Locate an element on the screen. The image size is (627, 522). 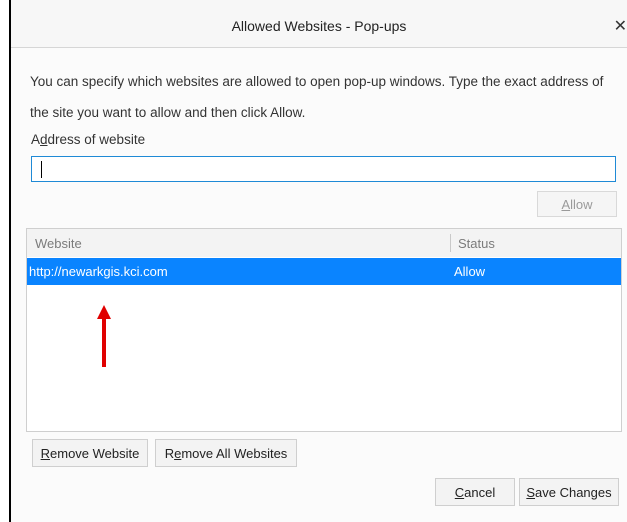
column-header-status: Status is located at coordinates (476, 243).